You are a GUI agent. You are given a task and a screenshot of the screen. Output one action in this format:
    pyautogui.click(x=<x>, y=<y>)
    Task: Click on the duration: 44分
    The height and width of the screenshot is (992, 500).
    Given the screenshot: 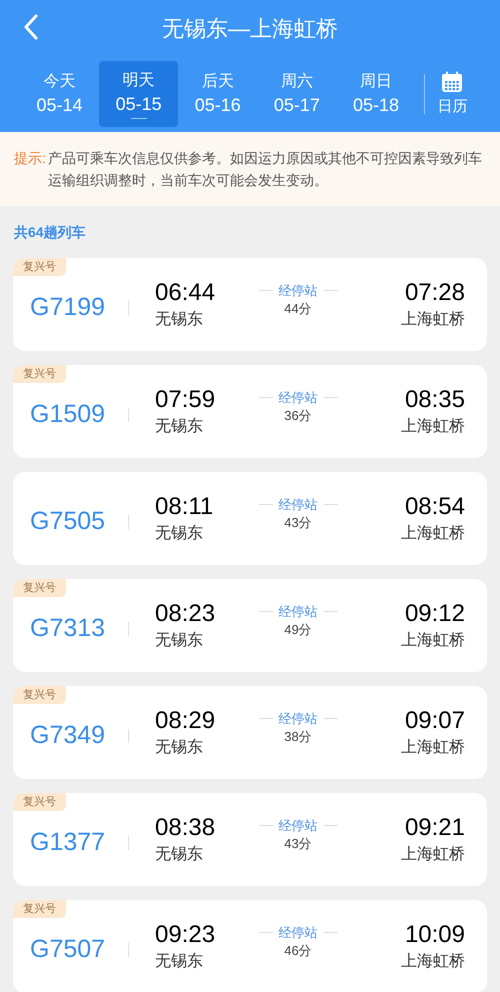 What is the action you would take?
    pyautogui.click(x=298, y=309)
    